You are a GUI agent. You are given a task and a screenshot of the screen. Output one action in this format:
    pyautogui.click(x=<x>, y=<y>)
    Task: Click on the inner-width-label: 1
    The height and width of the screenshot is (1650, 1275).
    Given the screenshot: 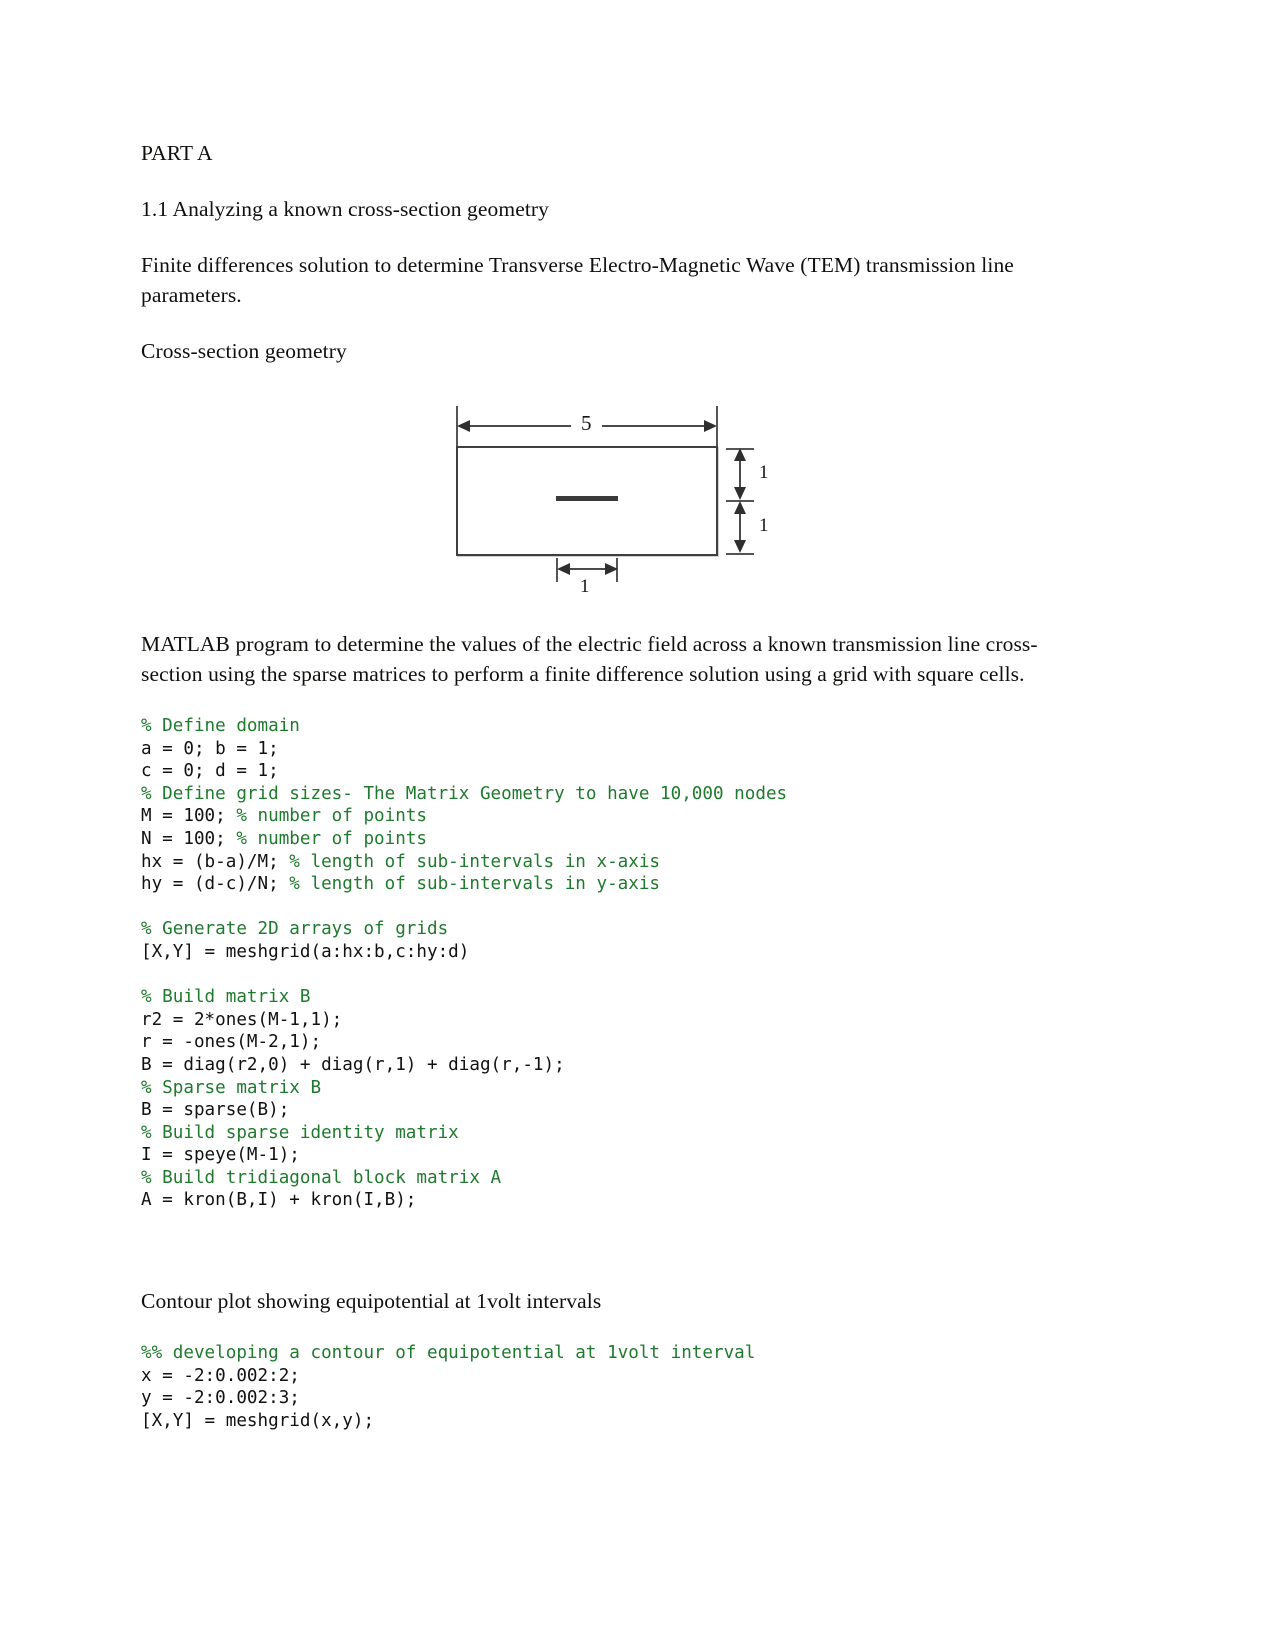 What is the action you would take?
    pyautogui.click(x=585, y=586)
    